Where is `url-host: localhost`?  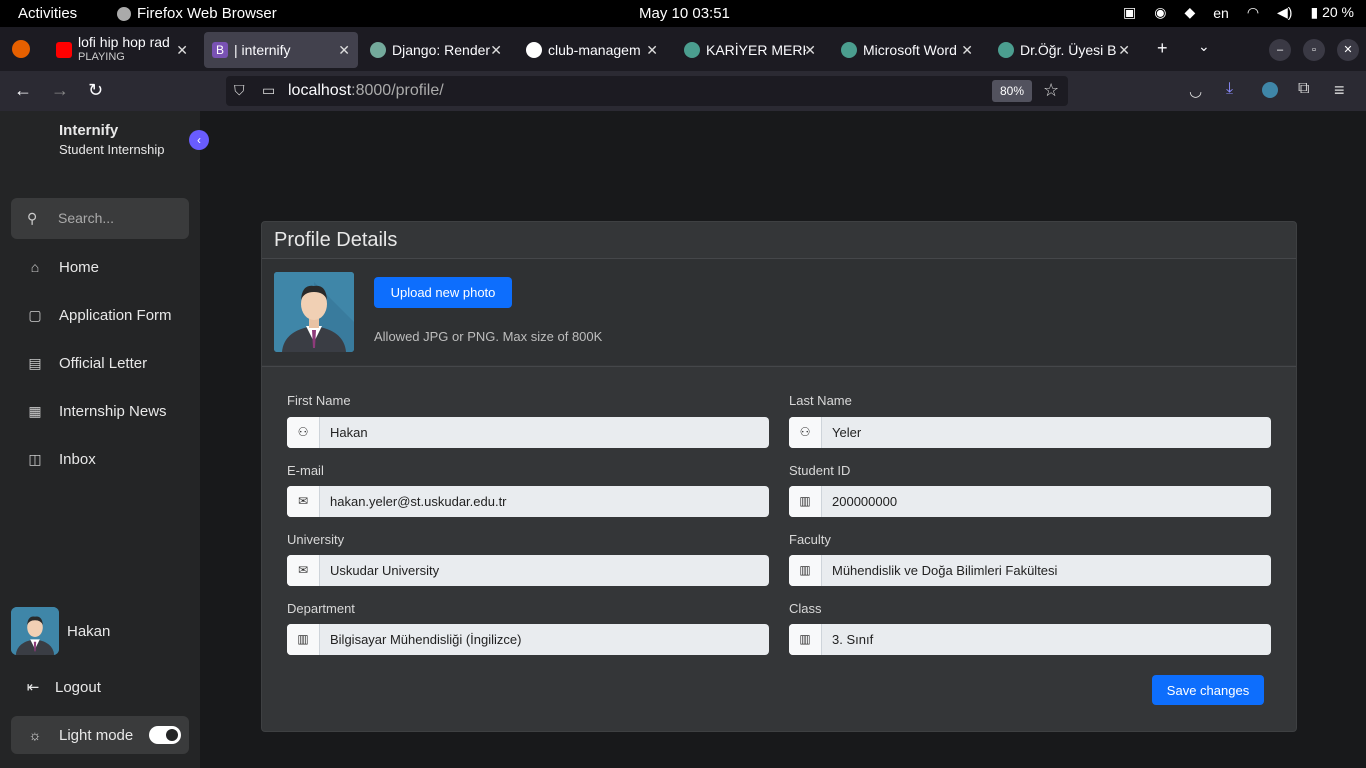 url-host: localhost is located at coordinates (320, 90).